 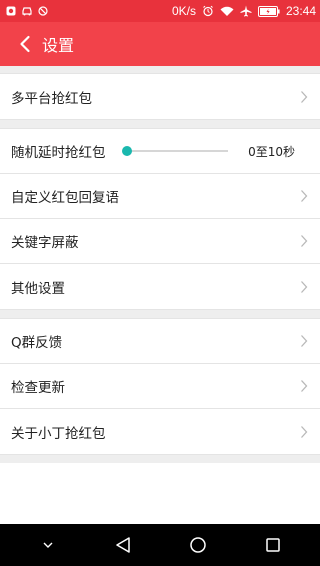 I want to click on setting-label: Q群反馈, so click(x=37, y=343).